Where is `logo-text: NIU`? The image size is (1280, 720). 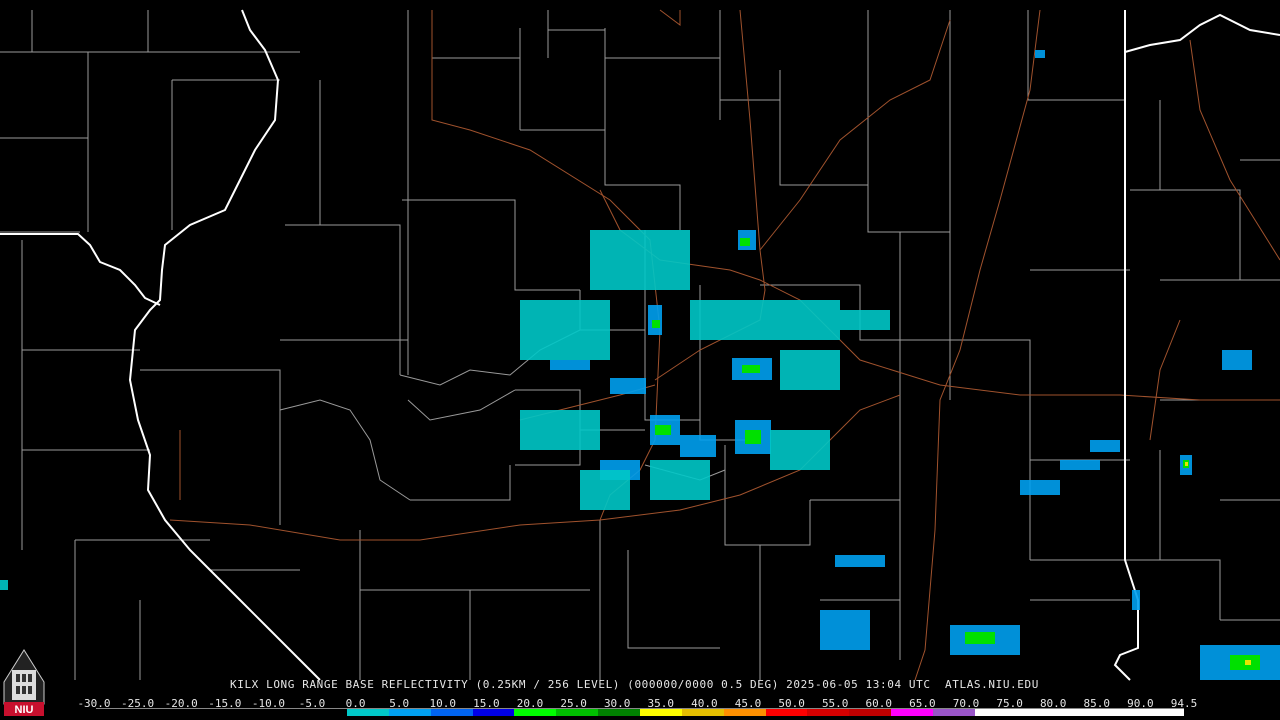 logo-text: NIU is located at coordinates (24, 710).